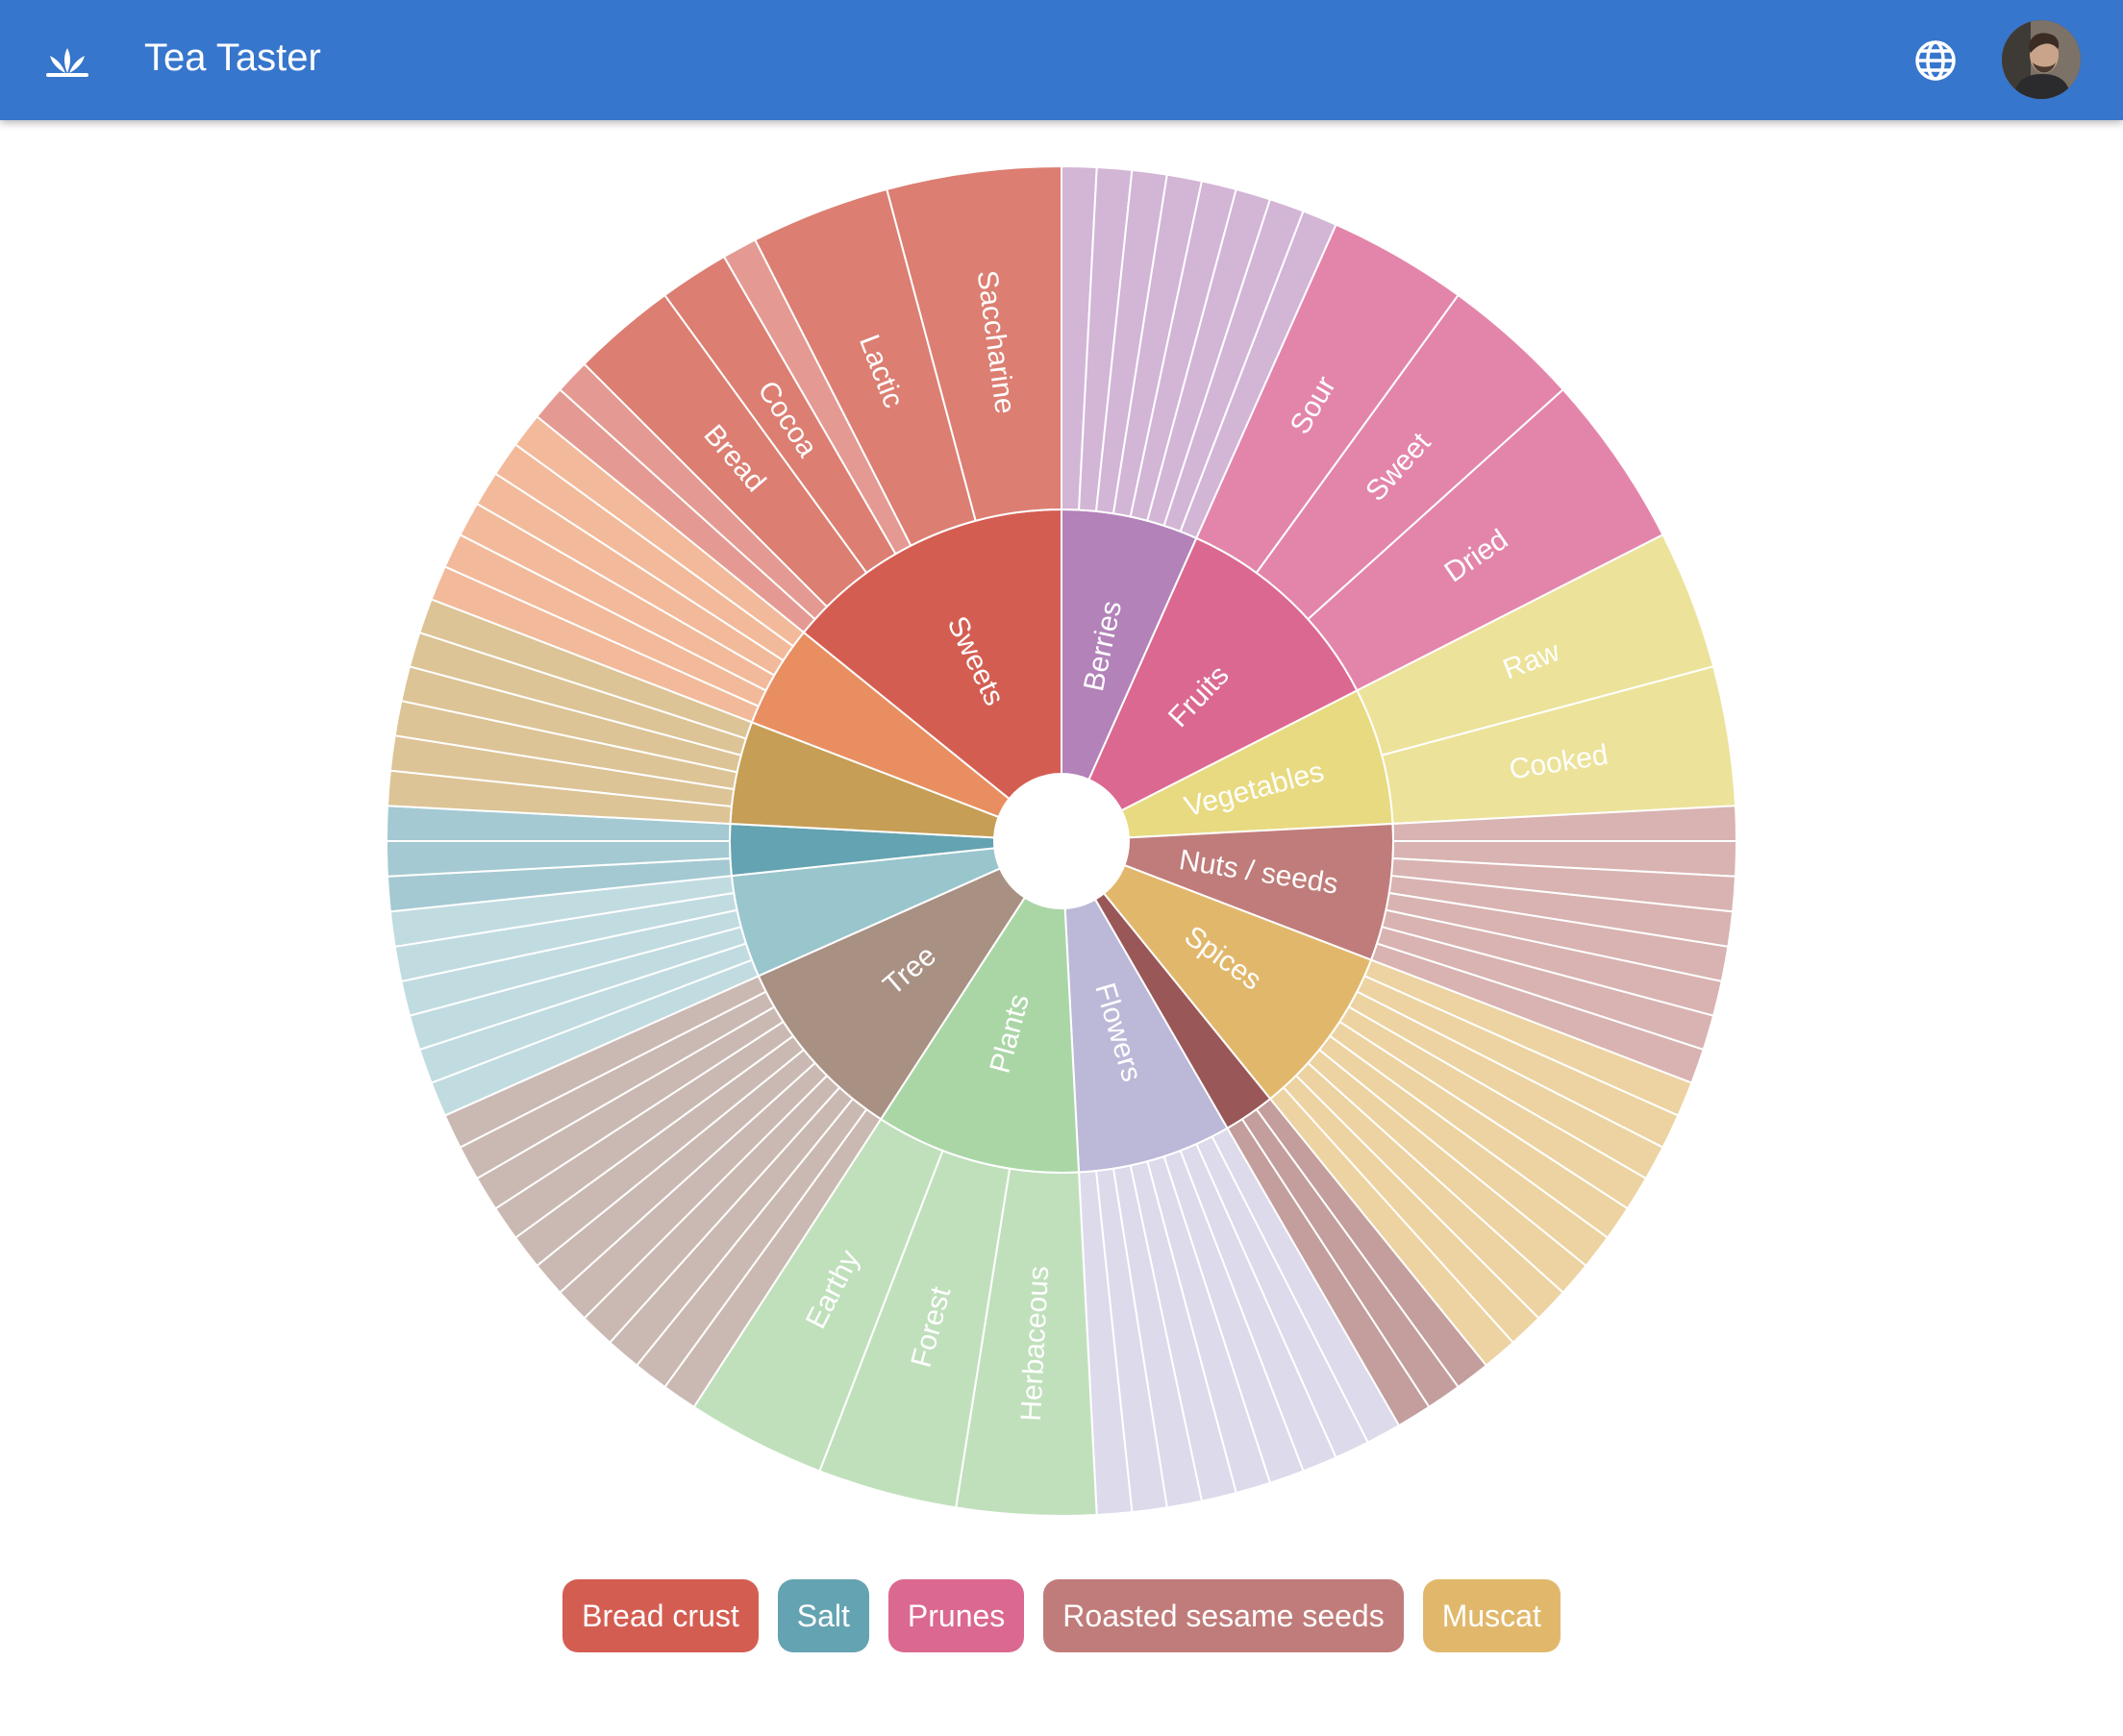 The image size is (2123, 1736). What do you see at coordinates (1935, 60) in the screenshot?
I see `globe-icon` at bounding box center [1935, 60].